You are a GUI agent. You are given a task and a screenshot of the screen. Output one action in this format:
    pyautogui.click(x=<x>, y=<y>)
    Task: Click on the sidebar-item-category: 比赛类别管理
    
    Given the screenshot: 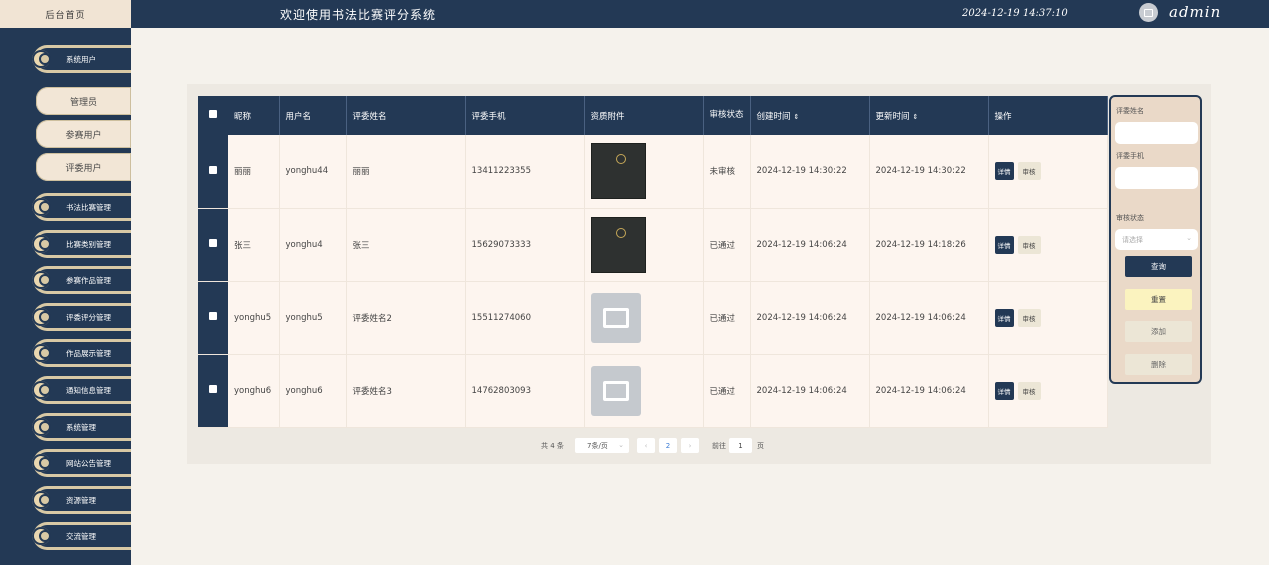 What is the action you would take?
    pyautogui.click(x=81, y=244)
    